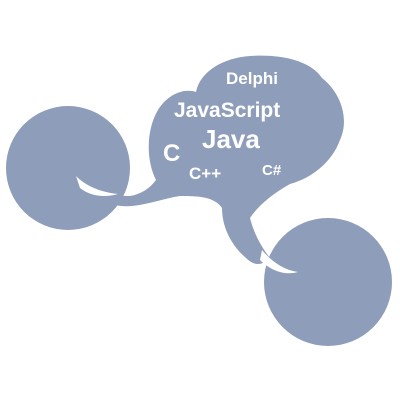 The height and width of the screenshot is (400, 400). What do you see at coordinates (231, 139) in the screenshot?
I see `word-java: Java` at bounding box center [231, 139].